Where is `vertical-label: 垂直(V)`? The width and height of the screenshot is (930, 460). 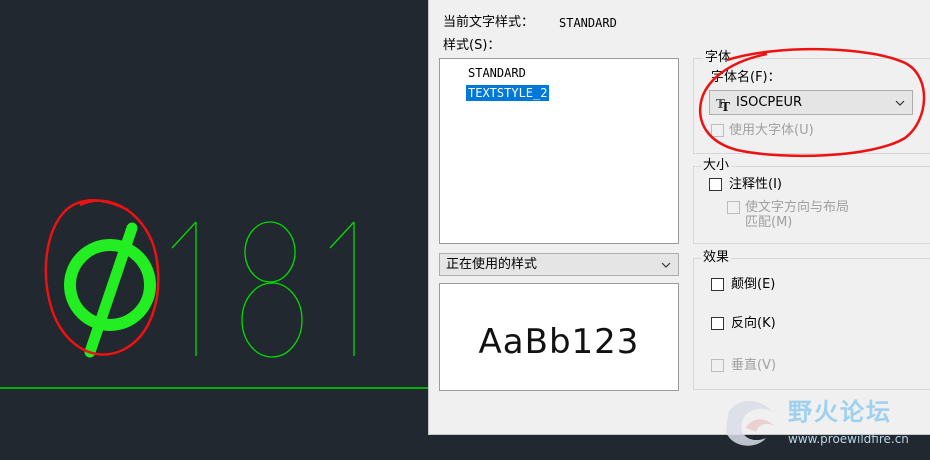
vertical-label: 垂直(V) is located at coordinates (754, 365).